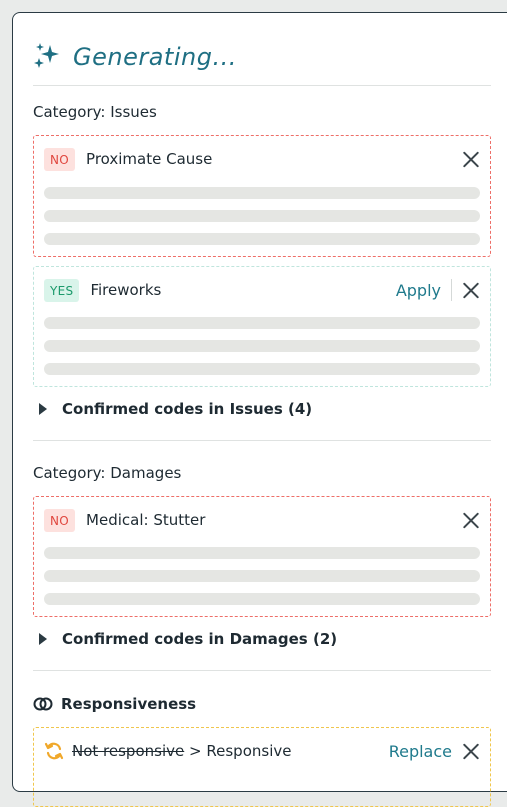  I want to click on category-title-issues: Category: Issues, so click(95, 112).